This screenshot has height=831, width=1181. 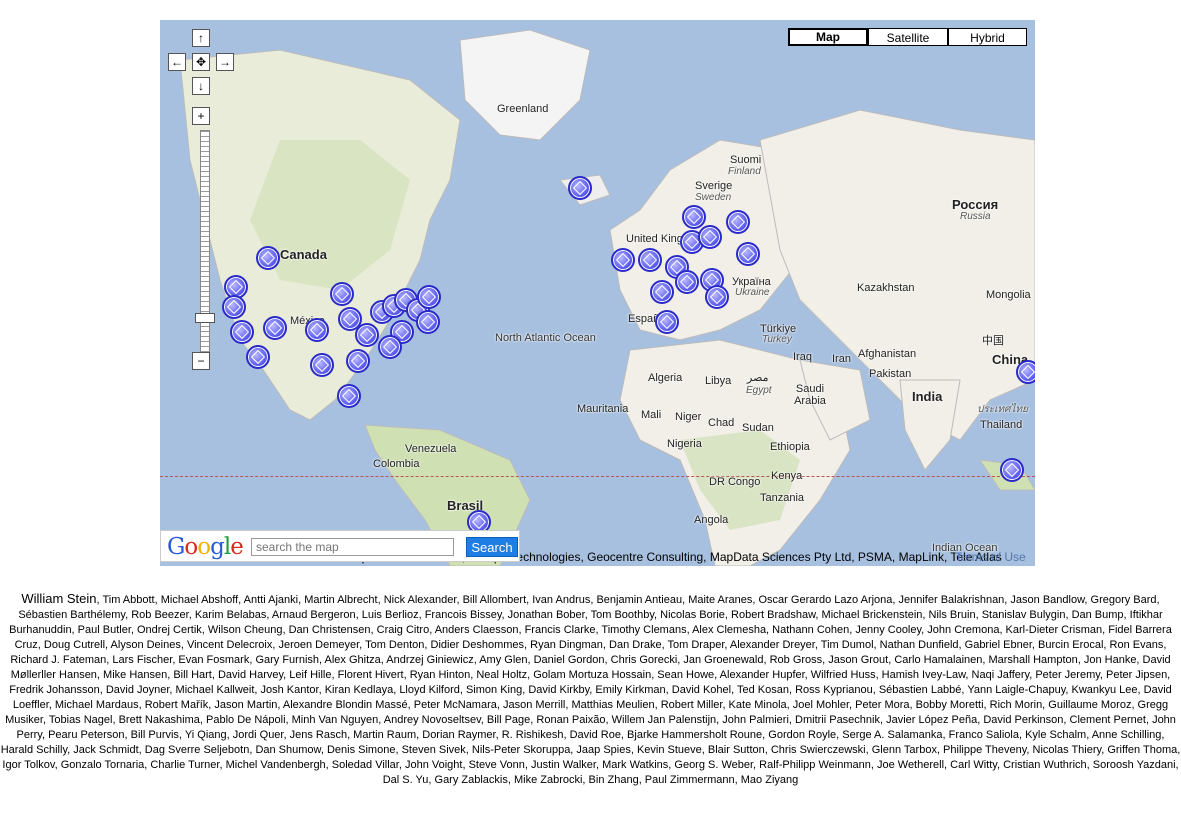 I want to click on label-china-native: 中国, so click(x=993, y=341).